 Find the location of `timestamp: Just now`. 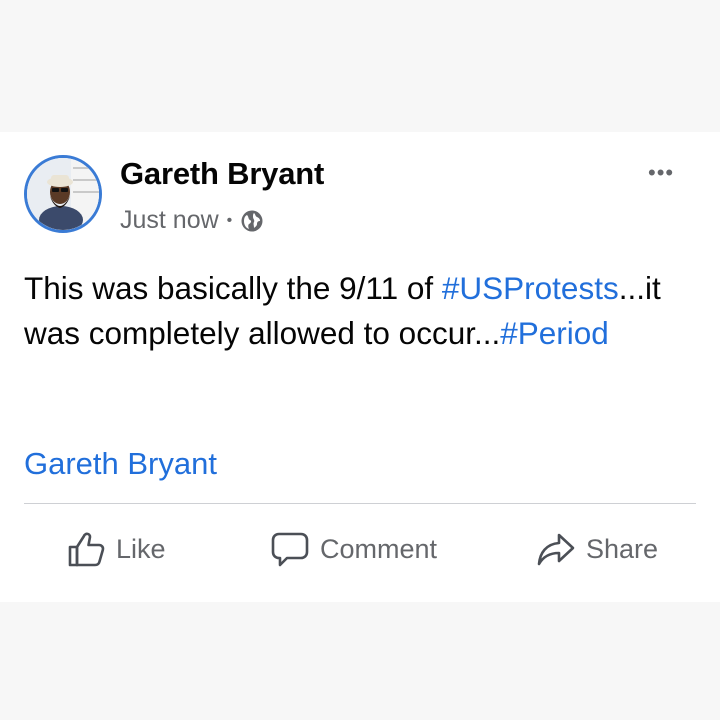

timestamp: Just now is located at coordinates (169, 220).